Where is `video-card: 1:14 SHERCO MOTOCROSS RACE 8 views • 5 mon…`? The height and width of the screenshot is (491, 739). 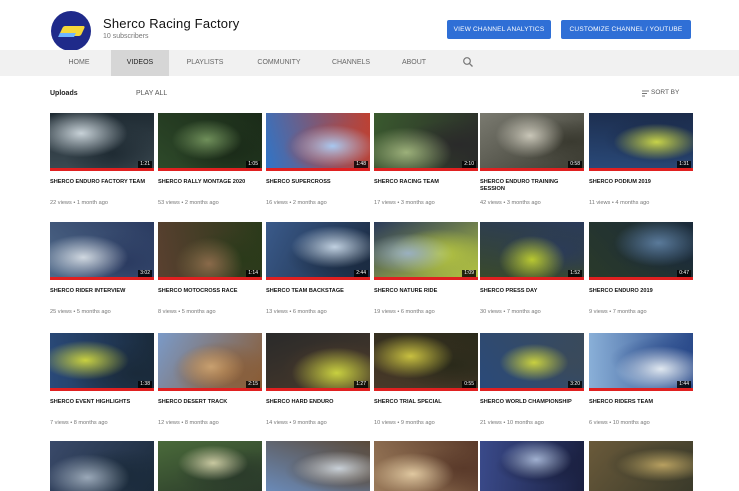 video-card: 1:14 SHERCO MOTOCROSS RACE 8 views • 5 mon… is located at coordinates (210, 272).